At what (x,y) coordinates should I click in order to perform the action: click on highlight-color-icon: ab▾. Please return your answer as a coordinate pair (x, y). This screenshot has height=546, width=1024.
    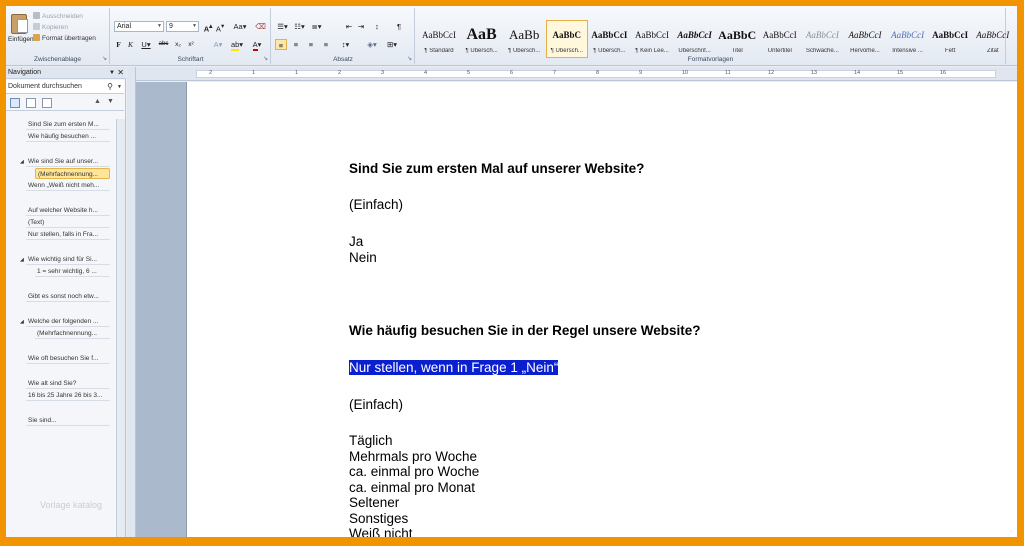
    Looking at the image, I should click on (237, 45).